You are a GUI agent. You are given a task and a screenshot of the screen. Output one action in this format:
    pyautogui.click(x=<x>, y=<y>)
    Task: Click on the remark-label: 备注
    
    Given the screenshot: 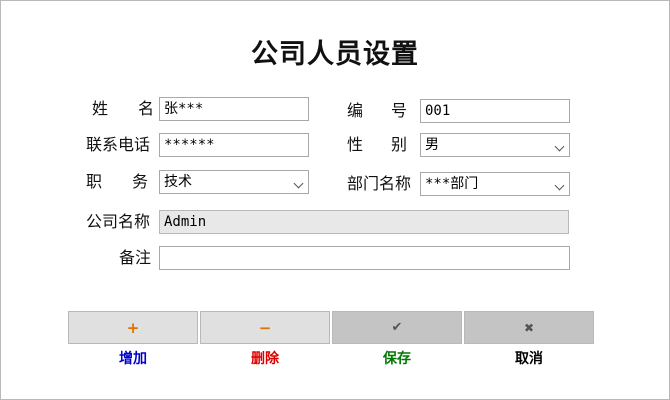 What is the action you would take?
    pyautogui.click(x=135, y=257)
    